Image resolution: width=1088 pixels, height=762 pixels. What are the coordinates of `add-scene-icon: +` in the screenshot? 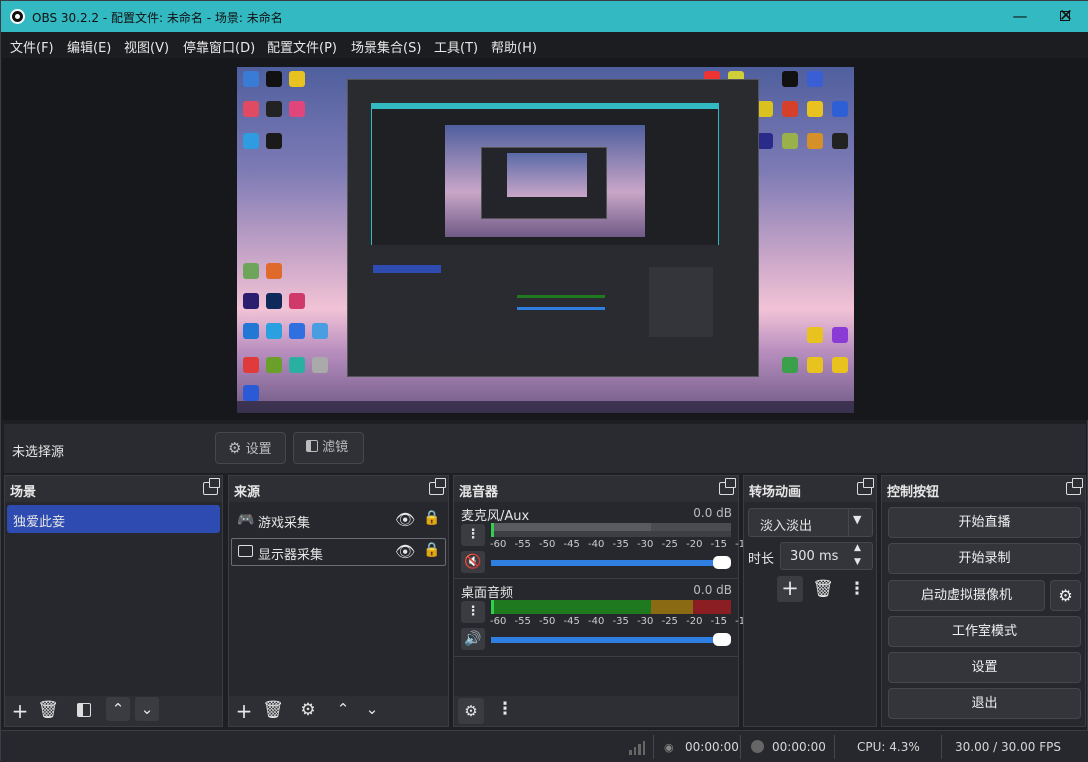 It's located at (20, 711).